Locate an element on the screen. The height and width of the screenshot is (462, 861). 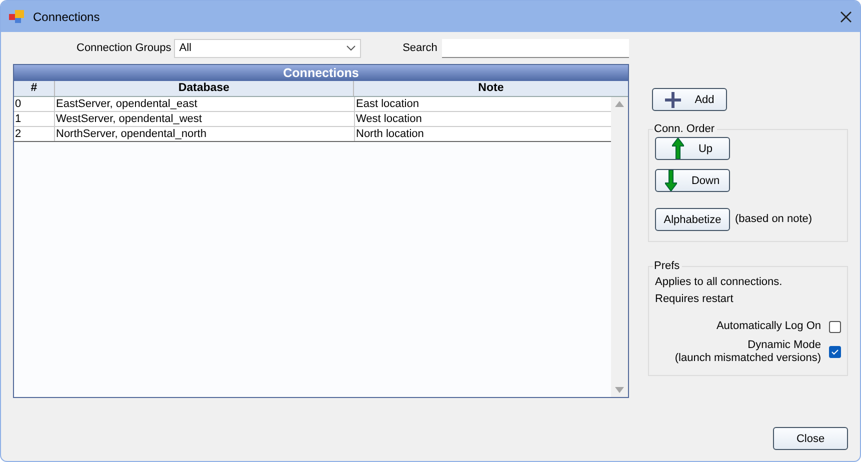
down-button: Down is located at coordinates (692, 180).